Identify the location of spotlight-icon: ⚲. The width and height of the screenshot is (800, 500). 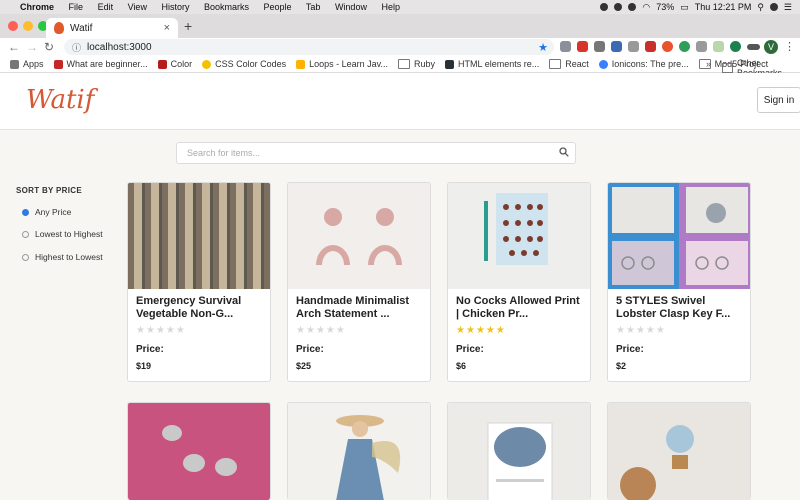
(760, 7).